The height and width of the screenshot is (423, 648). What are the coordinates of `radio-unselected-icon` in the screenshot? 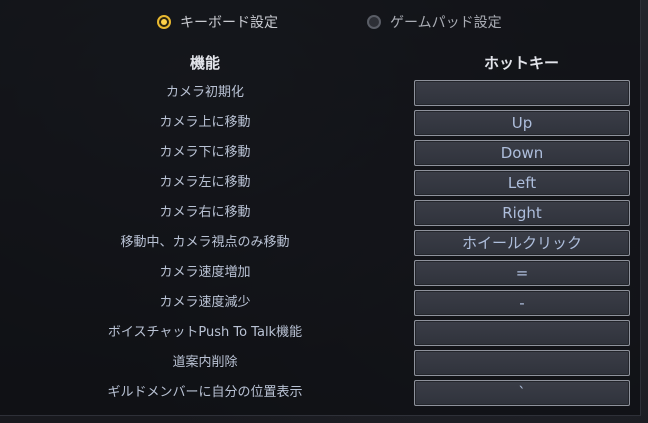 It's located at (374, 22).